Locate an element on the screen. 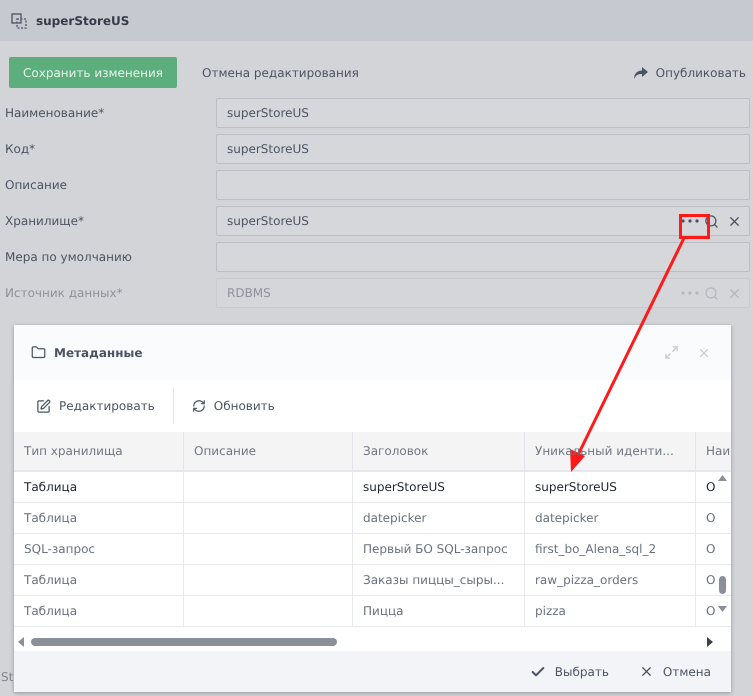 This screenshot has width=753, height=696. publish-button: Опубликовать is located at coordinates (701, 73).